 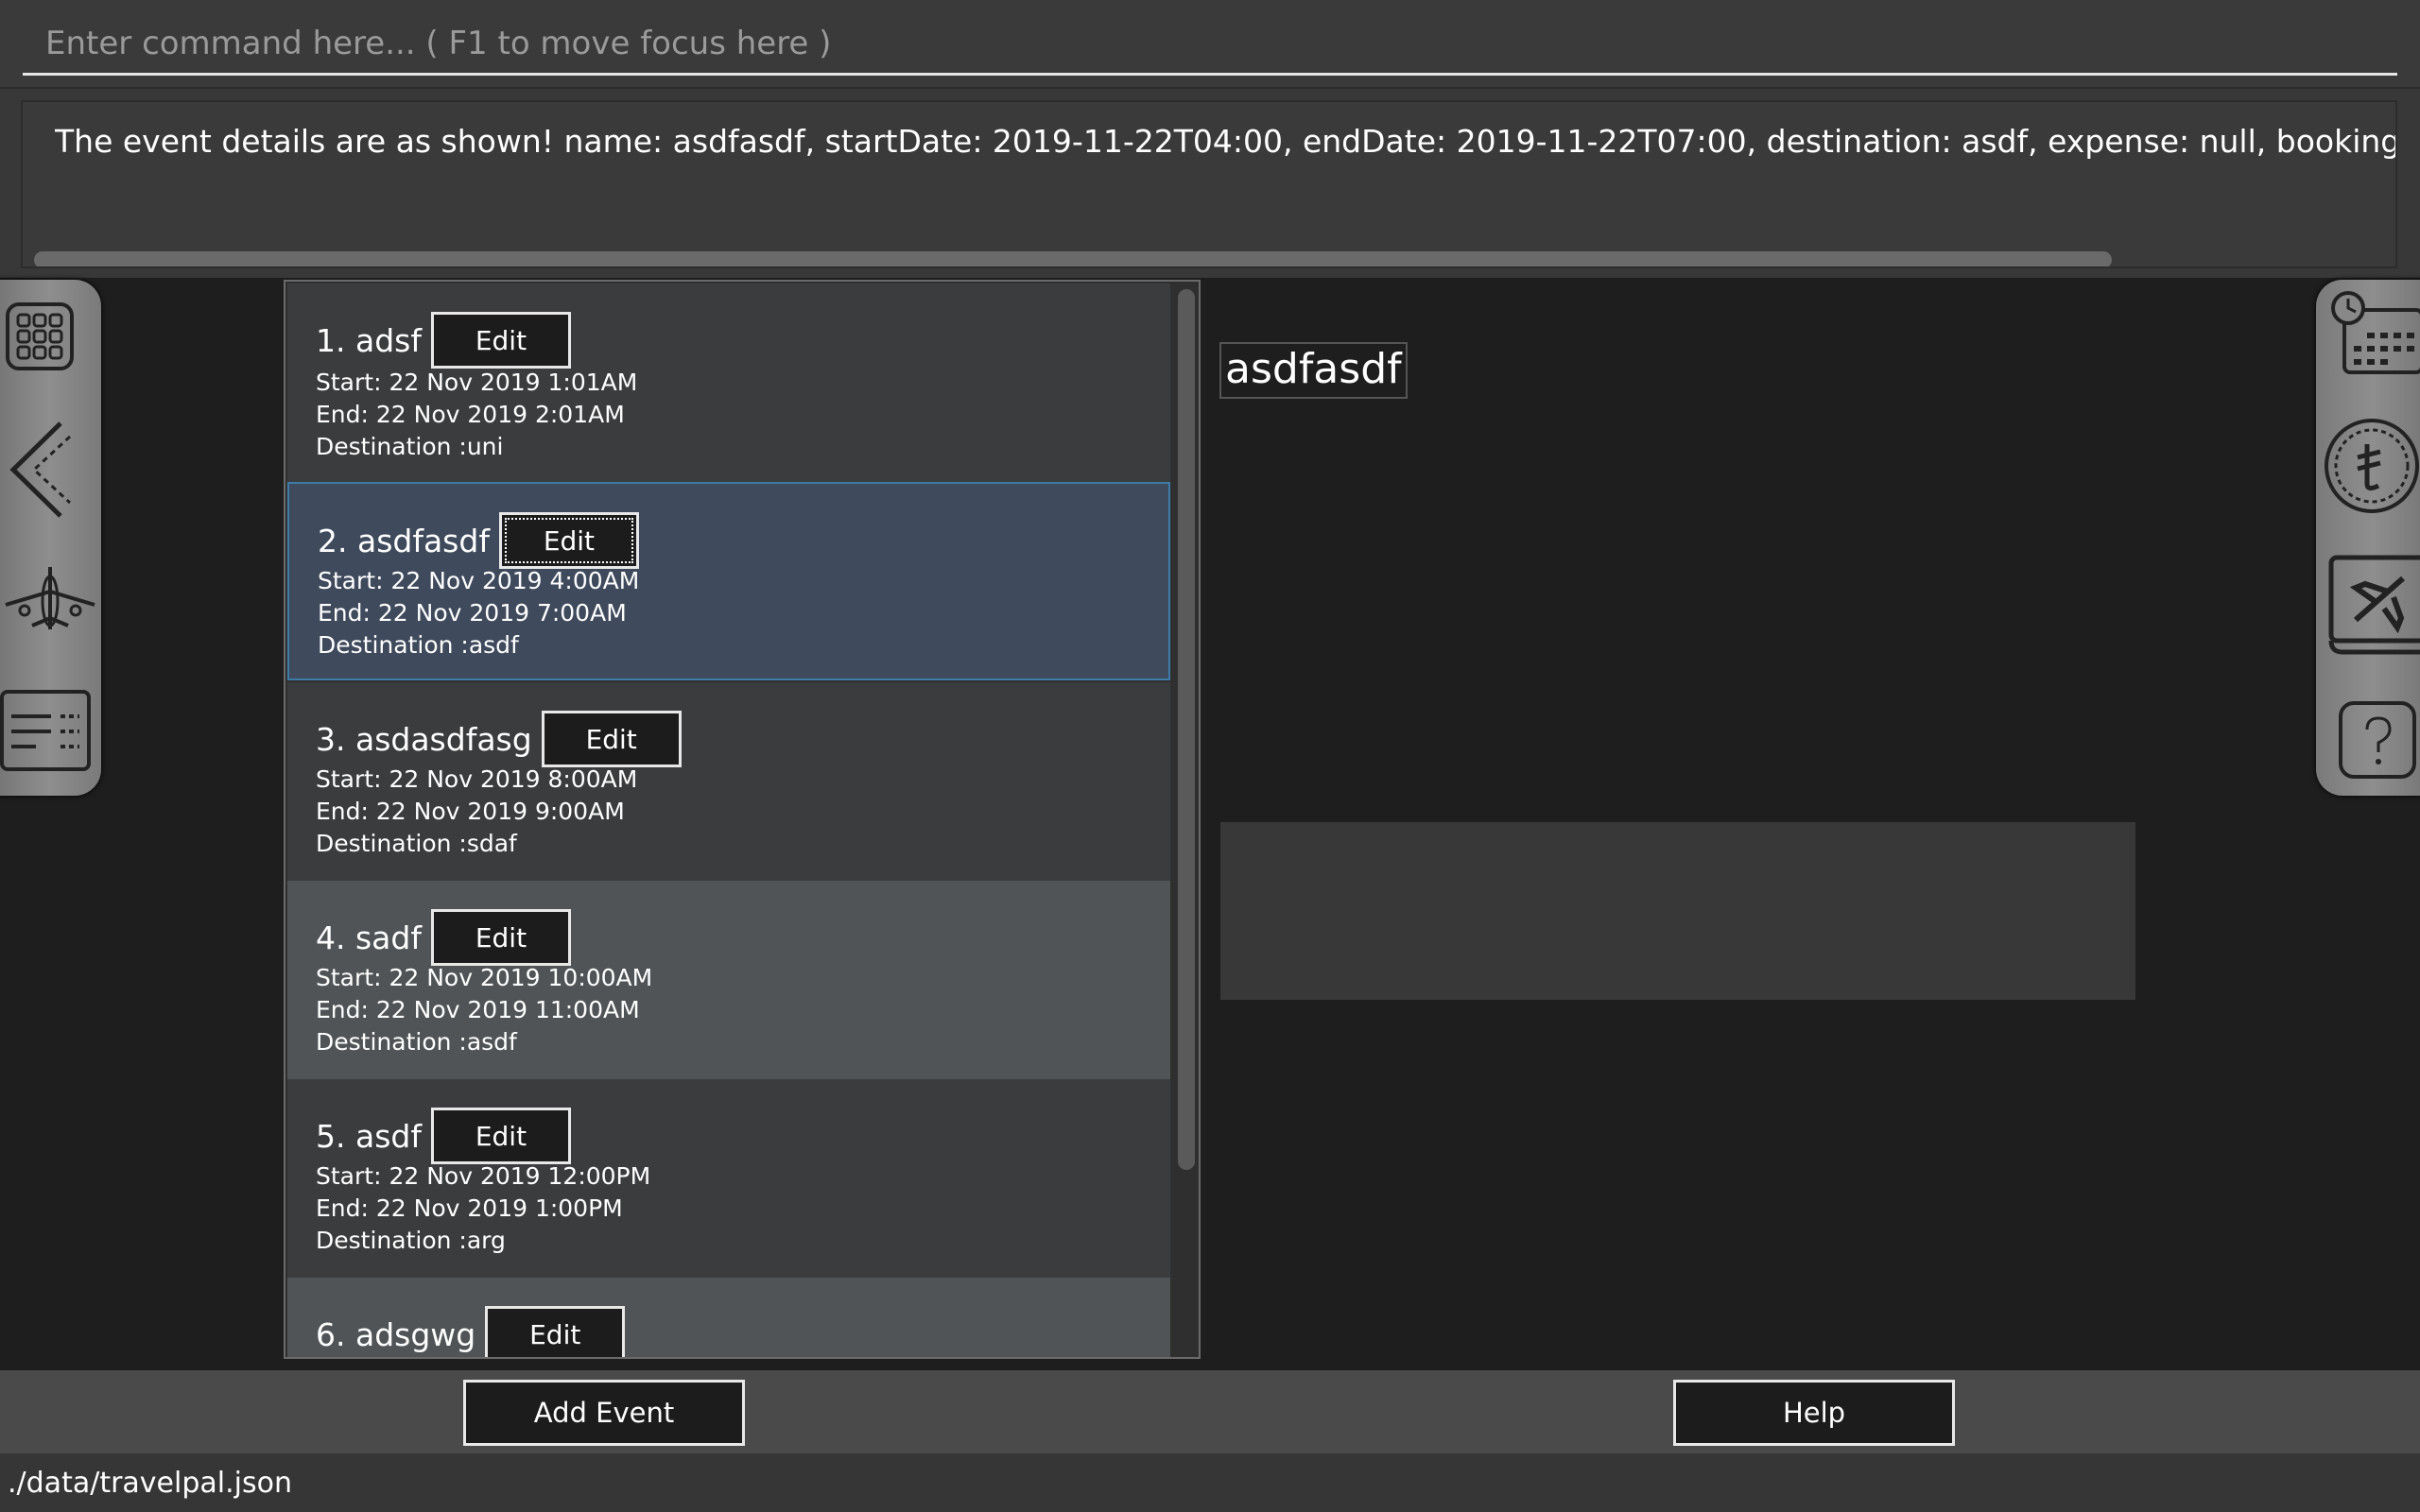 What do you see at coordinates (46, 730) in the screenshot?
I see `itinerary-list-icon` at bounding box center [46, 730].